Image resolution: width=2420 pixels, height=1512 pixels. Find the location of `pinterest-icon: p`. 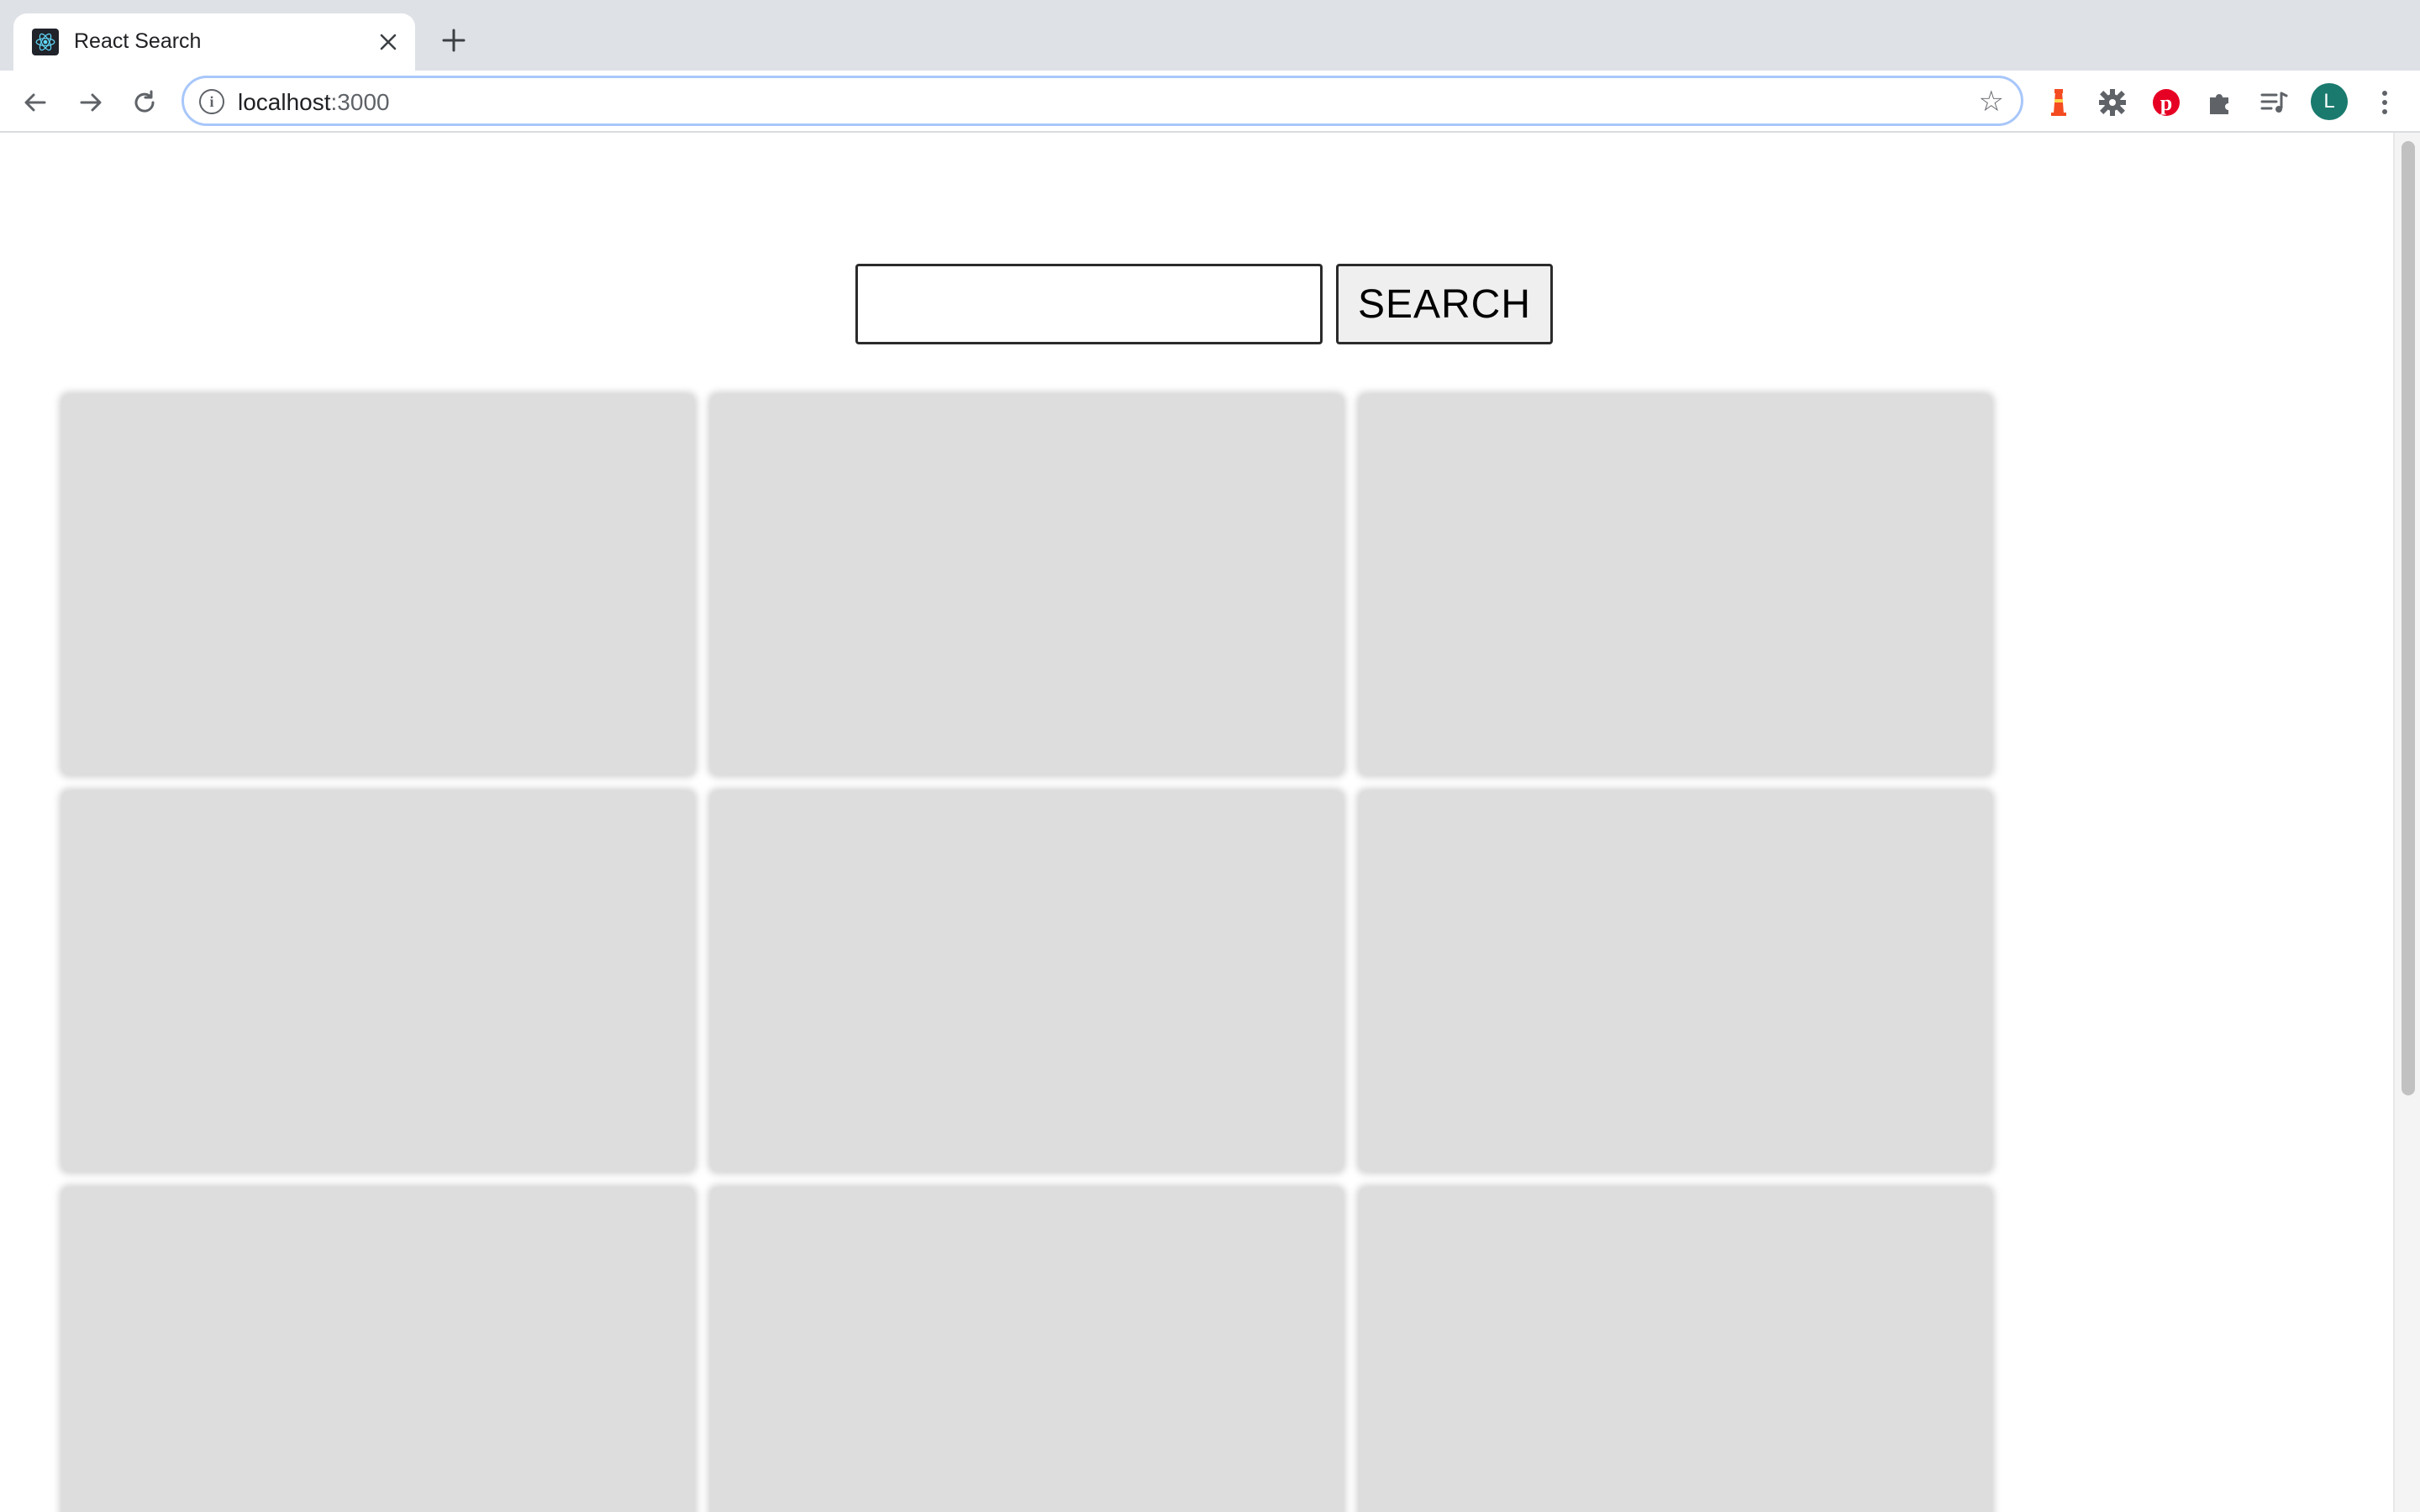

pinterest-icon: p is located at coordinates (2166, 102).